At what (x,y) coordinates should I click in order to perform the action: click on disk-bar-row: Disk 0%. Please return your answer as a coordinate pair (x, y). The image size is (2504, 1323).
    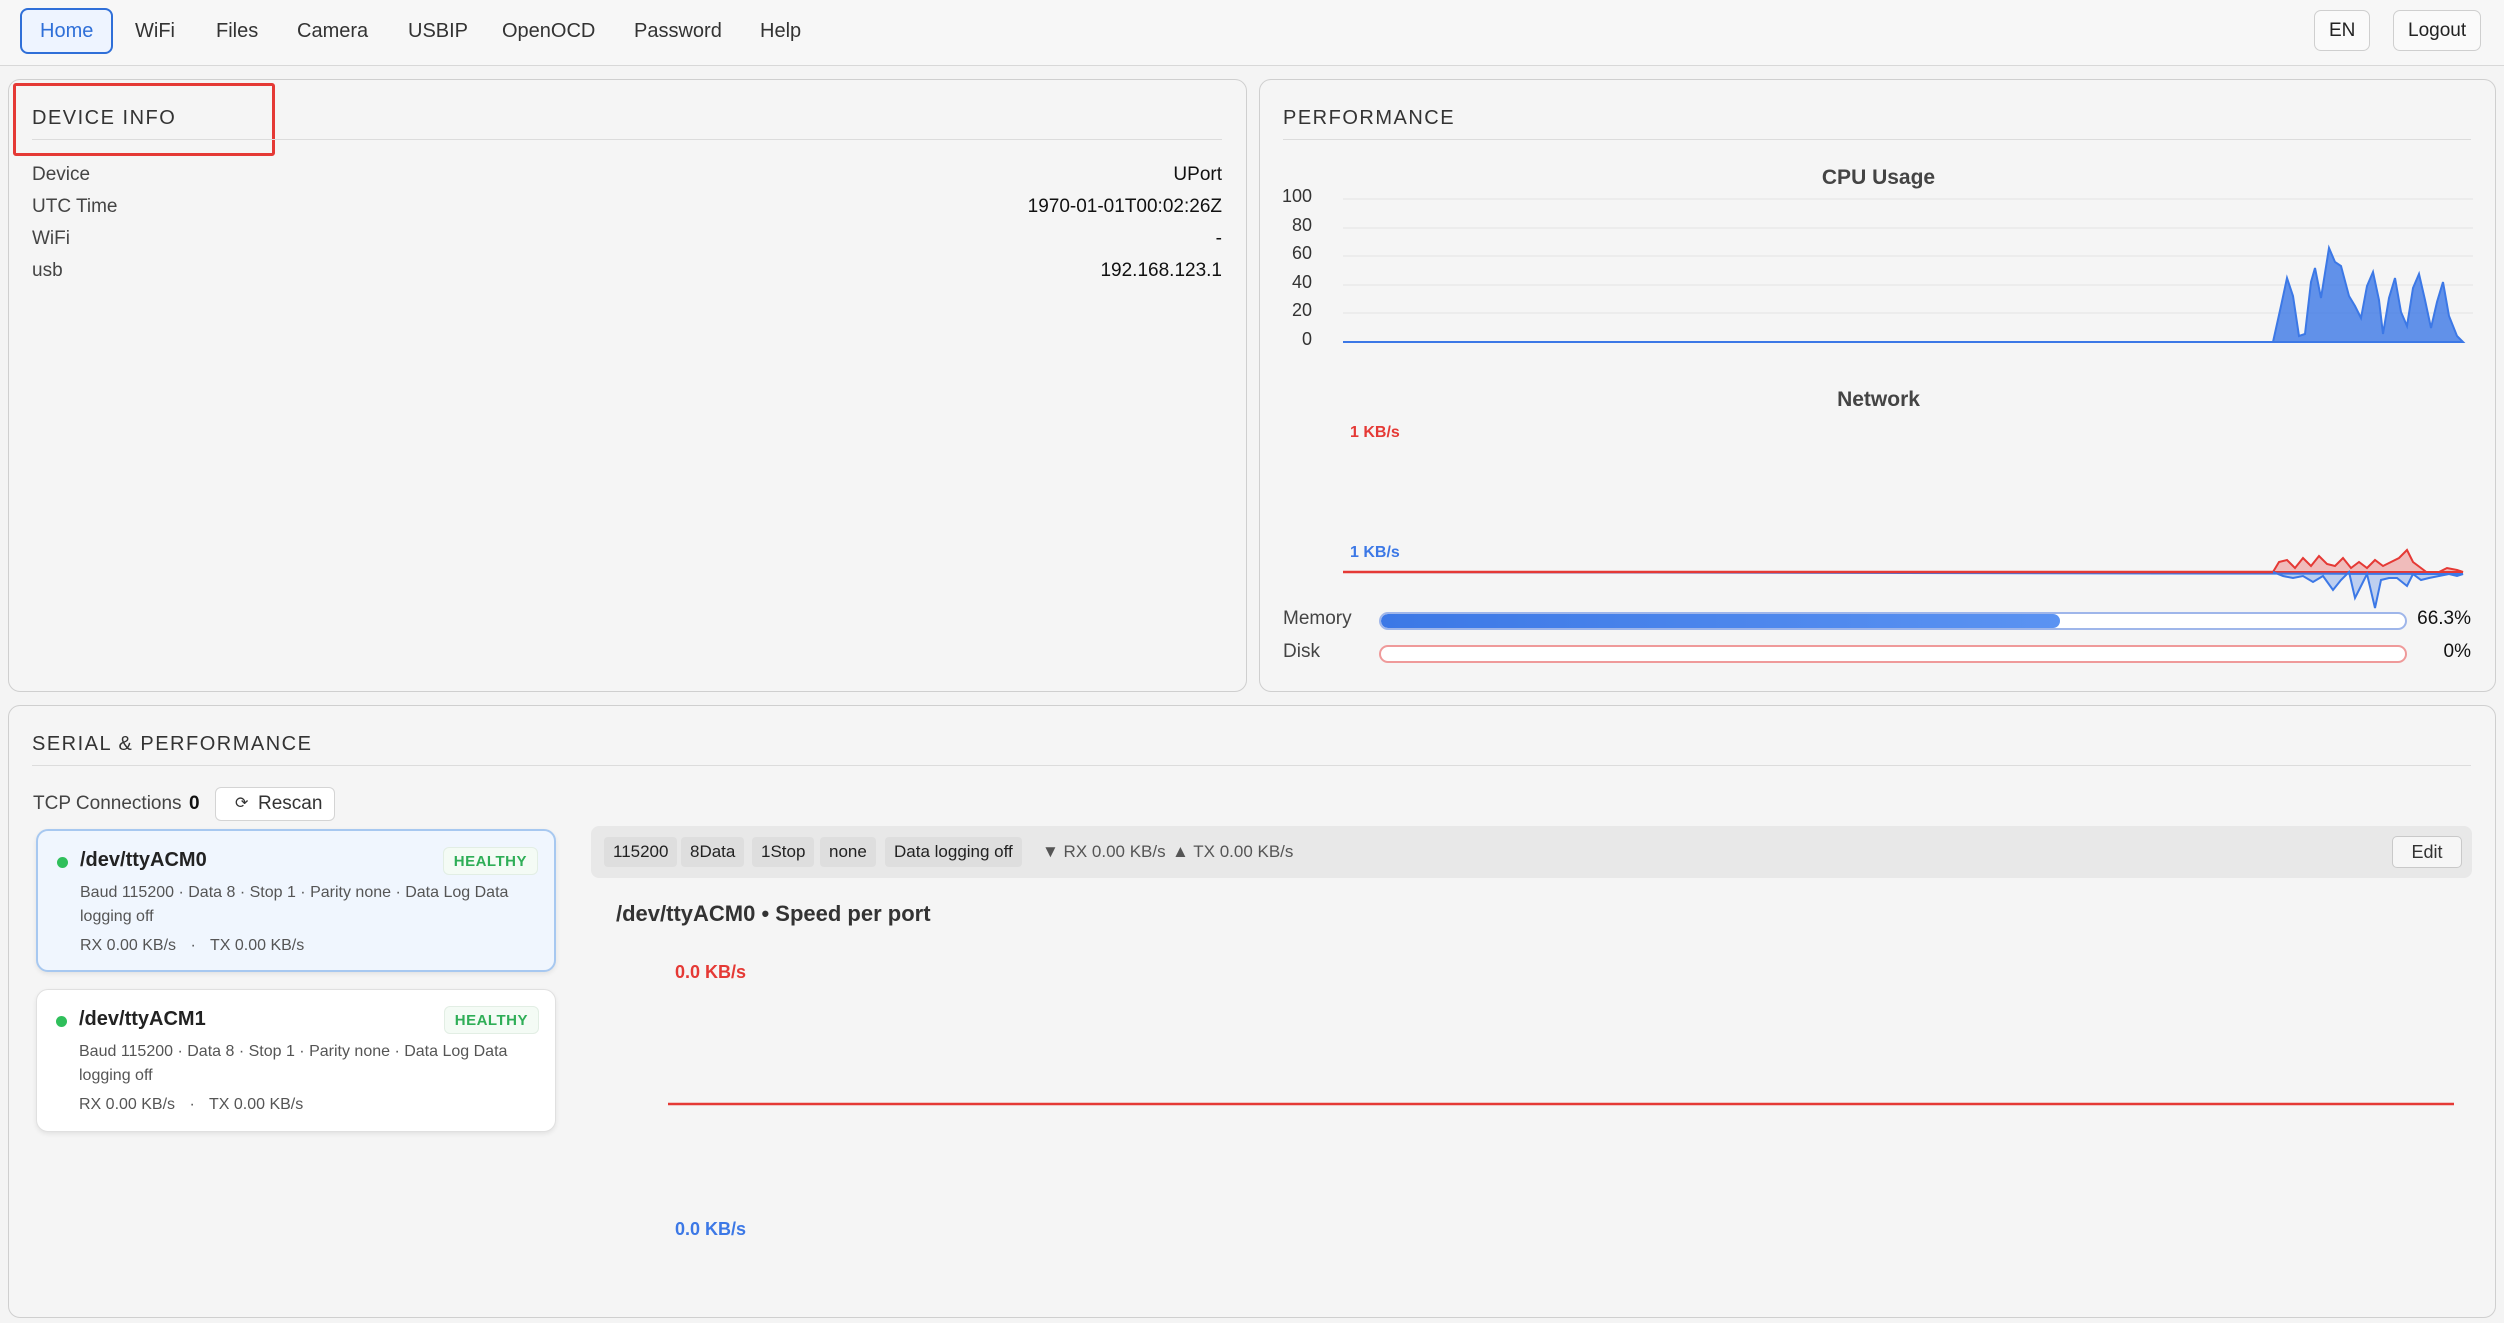
    Looking at the image, I should click on (1877, 653).